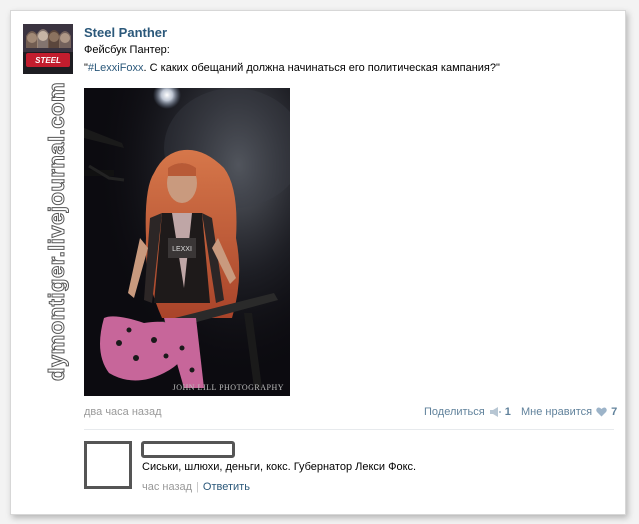 The image size is (639, 524). I want to click on post-author-avatar: STEEL, so click(48, 49).